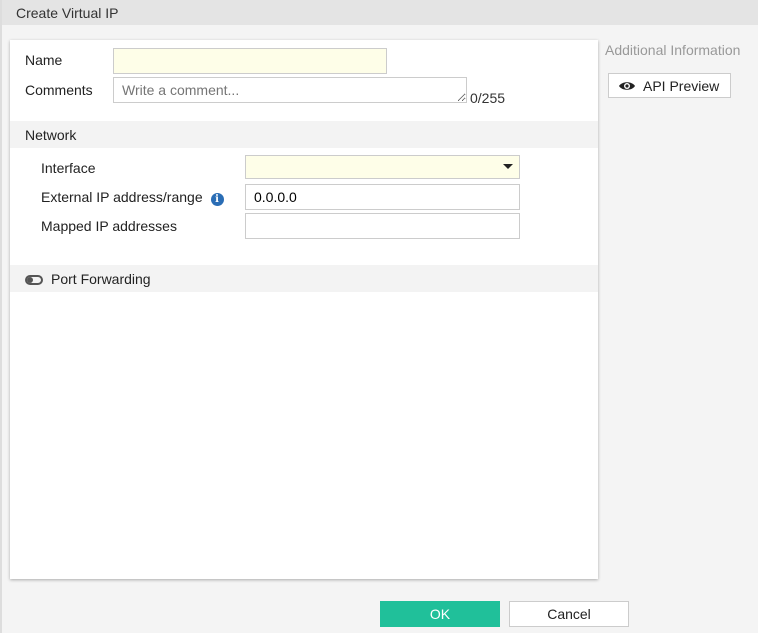 Image resolution: width=758 pixels, height=633 pixels. I want to click on mapped-ip-label: Mapped IP addresses, so click(109, 226).